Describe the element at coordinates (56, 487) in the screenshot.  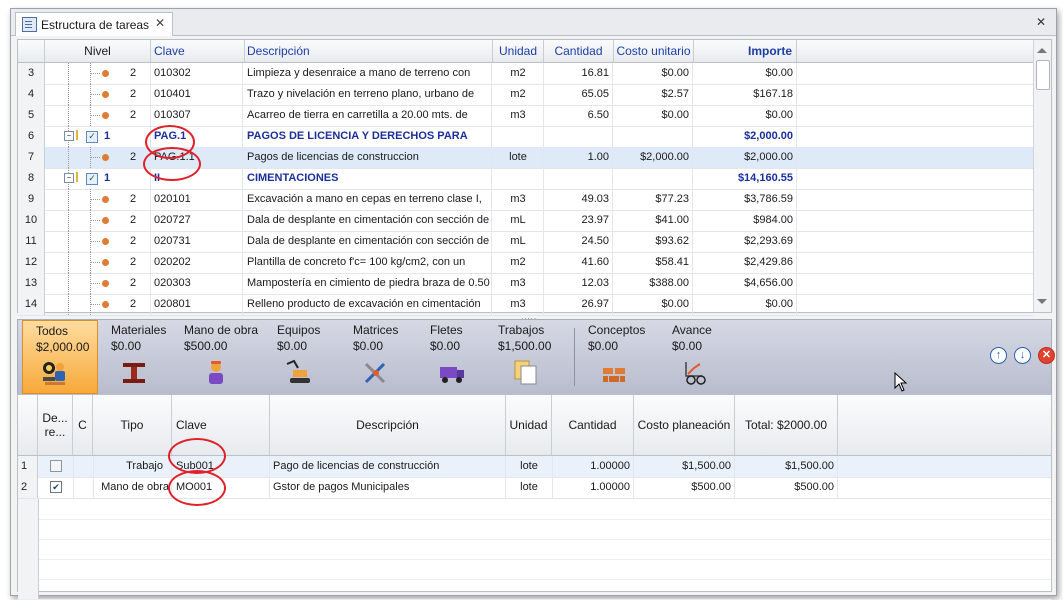
I see `checkbox-checked: ✔` at that location.